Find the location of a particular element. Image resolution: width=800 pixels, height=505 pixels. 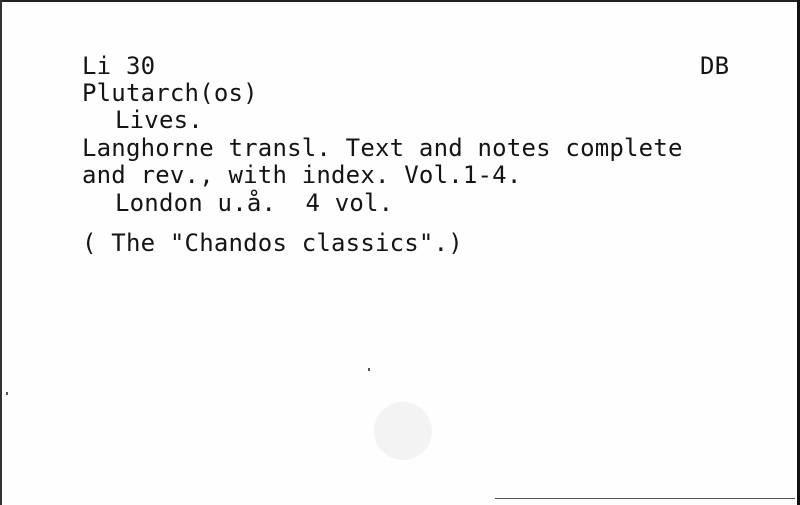

location-code: DB is located at coordinates (715, 66).